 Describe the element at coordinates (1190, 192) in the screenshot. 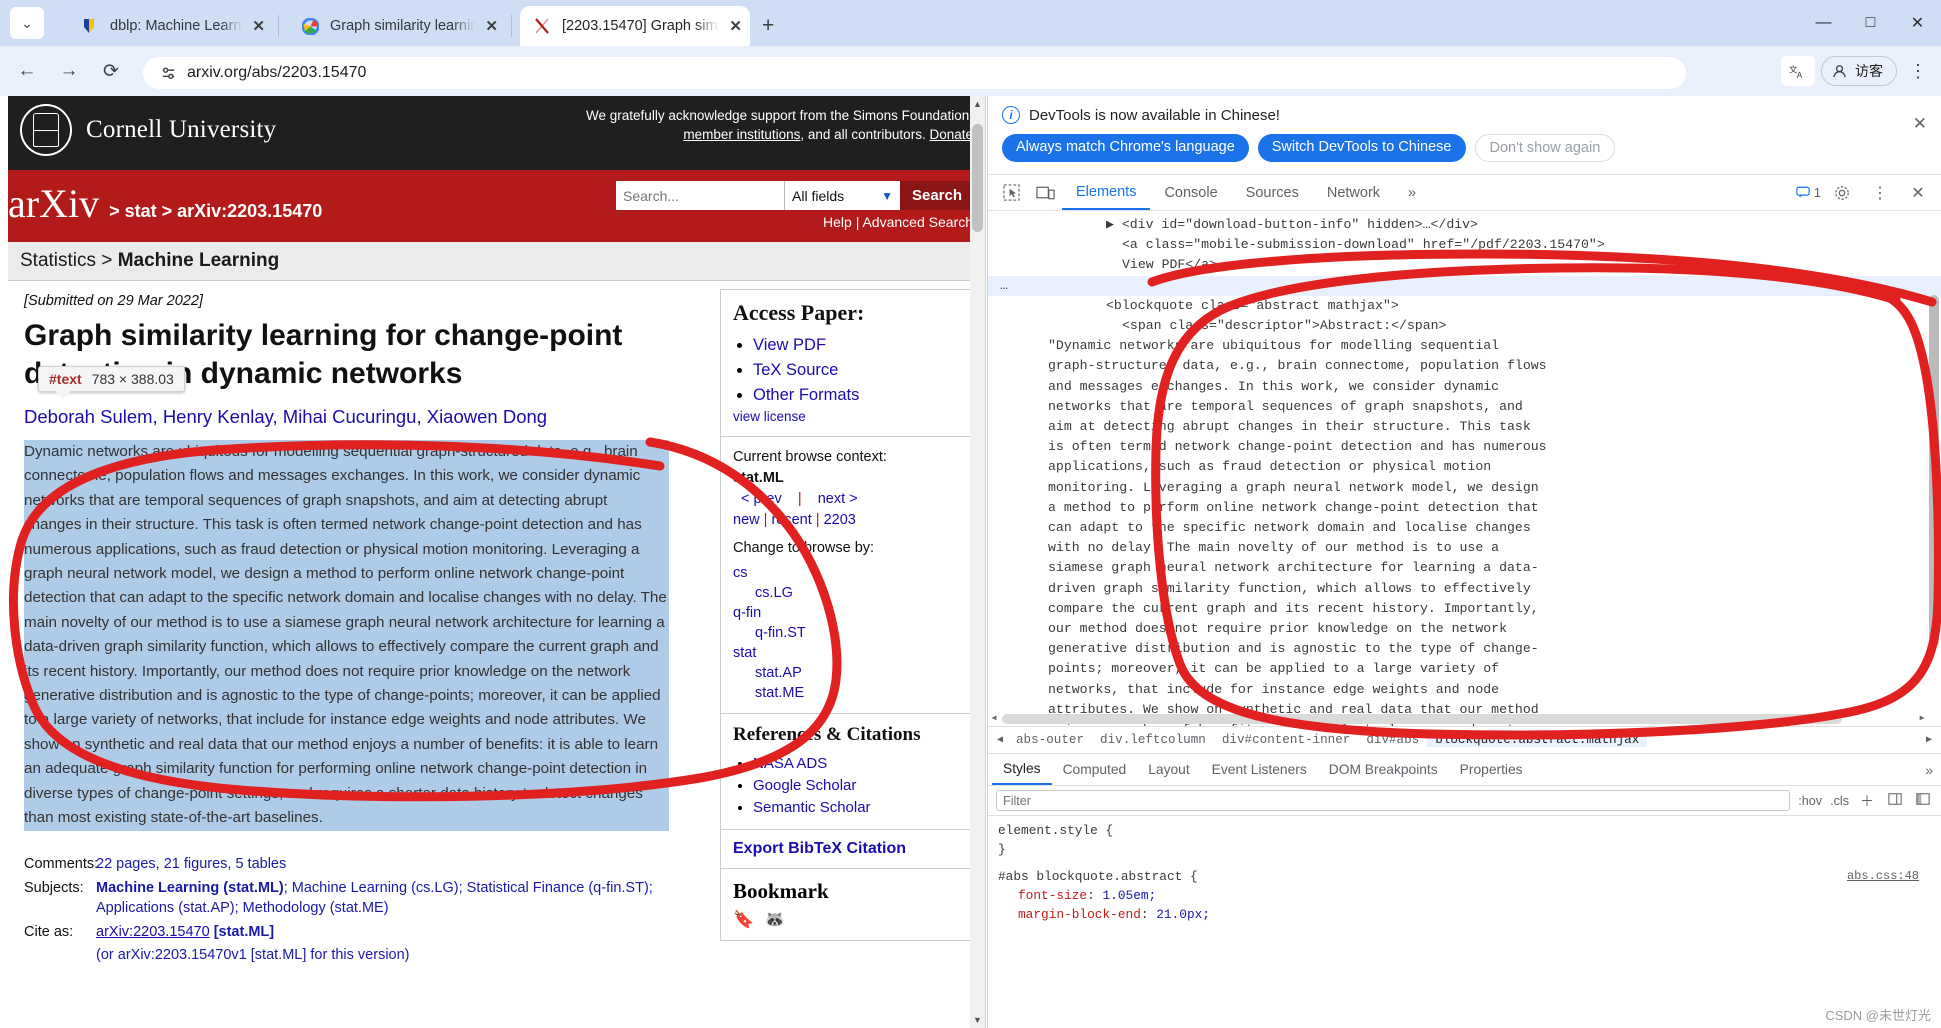

I see `tab-console: Console` at that location.